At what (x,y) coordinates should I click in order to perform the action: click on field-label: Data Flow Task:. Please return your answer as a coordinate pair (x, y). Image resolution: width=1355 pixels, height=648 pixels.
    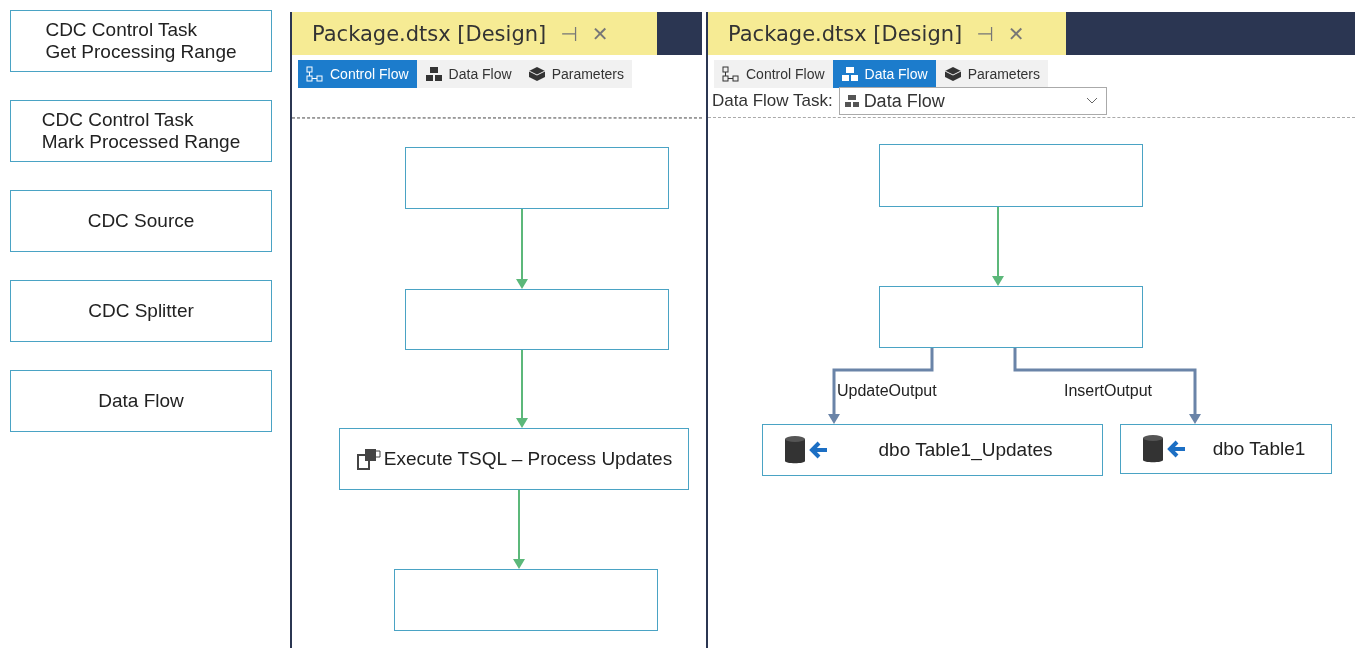
    Looking at the image, I should click on (772, 101).